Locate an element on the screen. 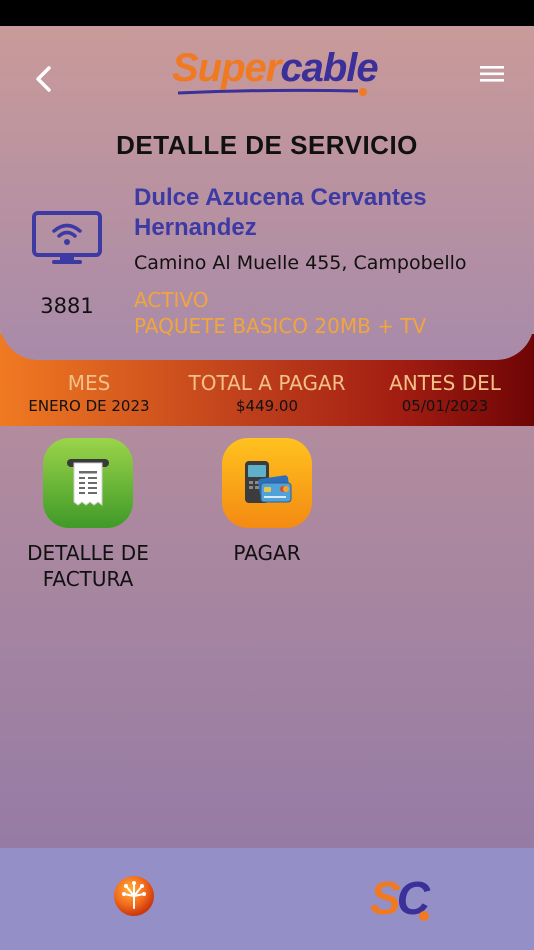 The height and width of the screenshot is (950, 534). supercable-logo: Supercable is located at coordinates (275, 71).